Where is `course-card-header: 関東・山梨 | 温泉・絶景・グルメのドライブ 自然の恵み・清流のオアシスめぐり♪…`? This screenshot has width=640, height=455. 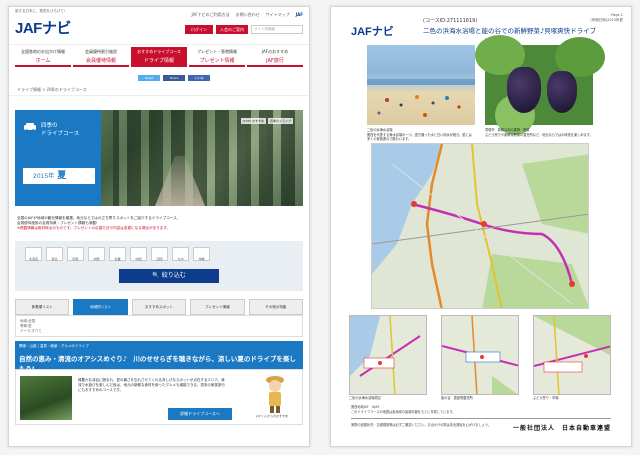 course-card-header: 関東・山梨 | 温泉・絶景・グルメのドライブ 自然の恵み・清流のオアシスめぐり♪… is located at coordinates (159, 357).